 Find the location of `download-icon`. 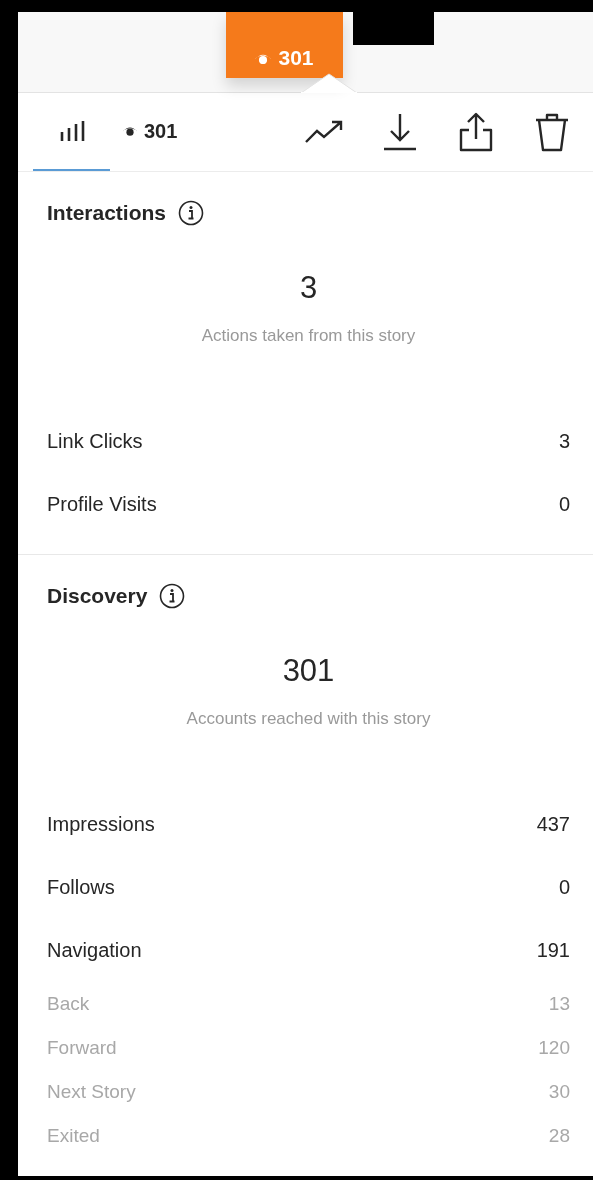

download-icon is located at coordinates (400, 132).